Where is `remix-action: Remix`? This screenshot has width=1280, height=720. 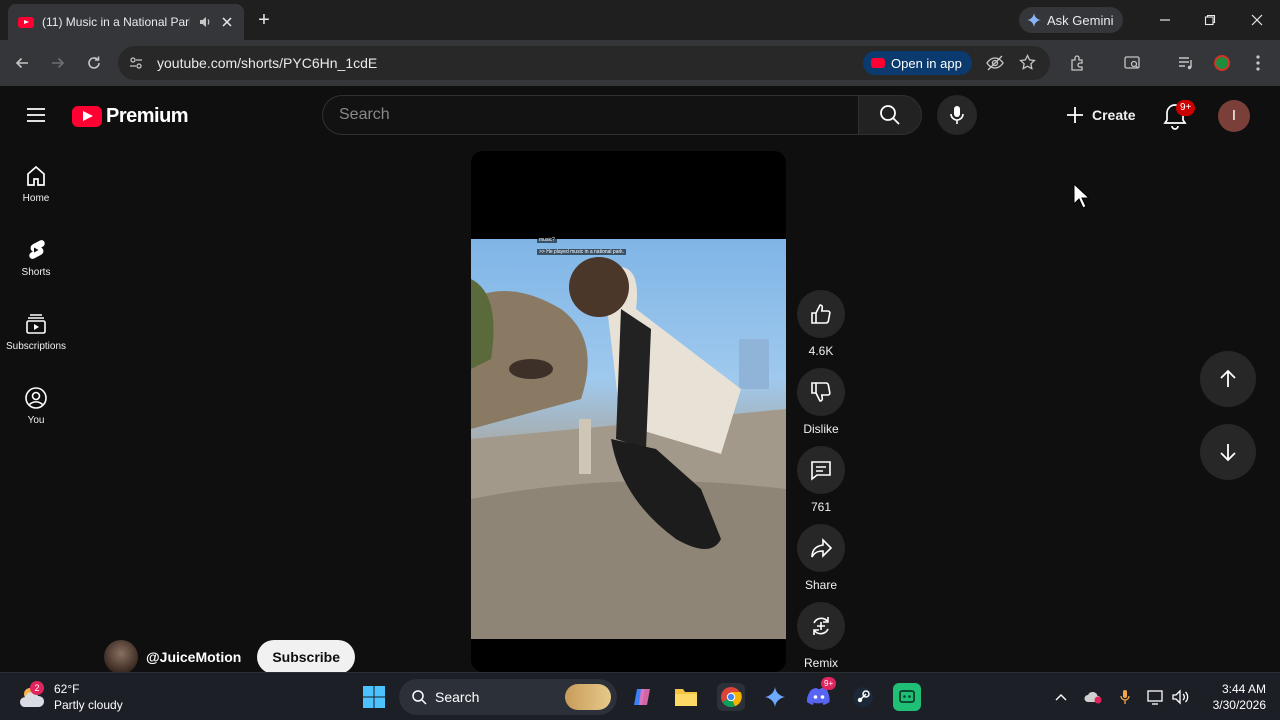 remix-action: Remix is located at coordinates (821, 636).